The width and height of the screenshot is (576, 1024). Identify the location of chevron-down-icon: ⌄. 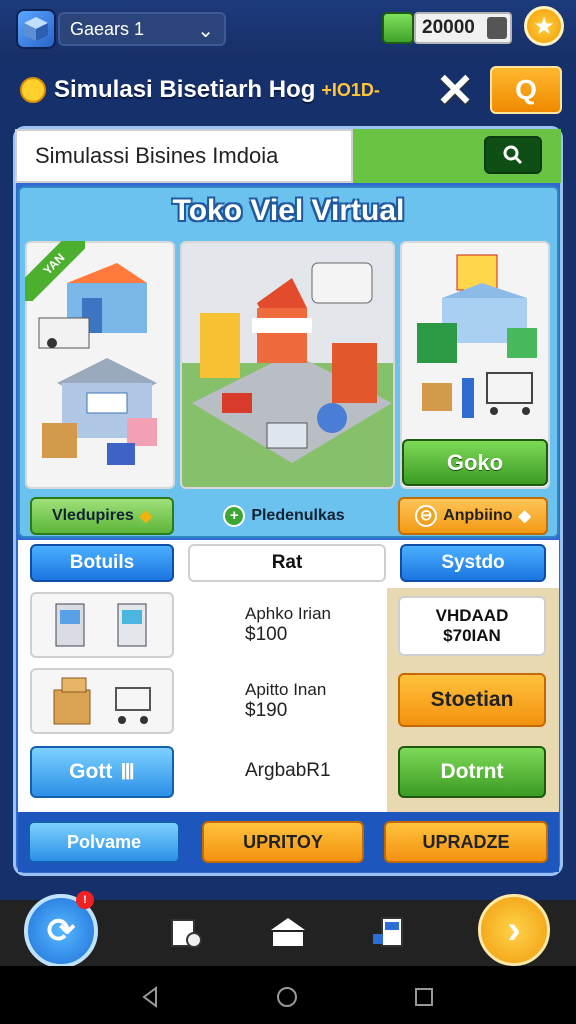
(205, 31).